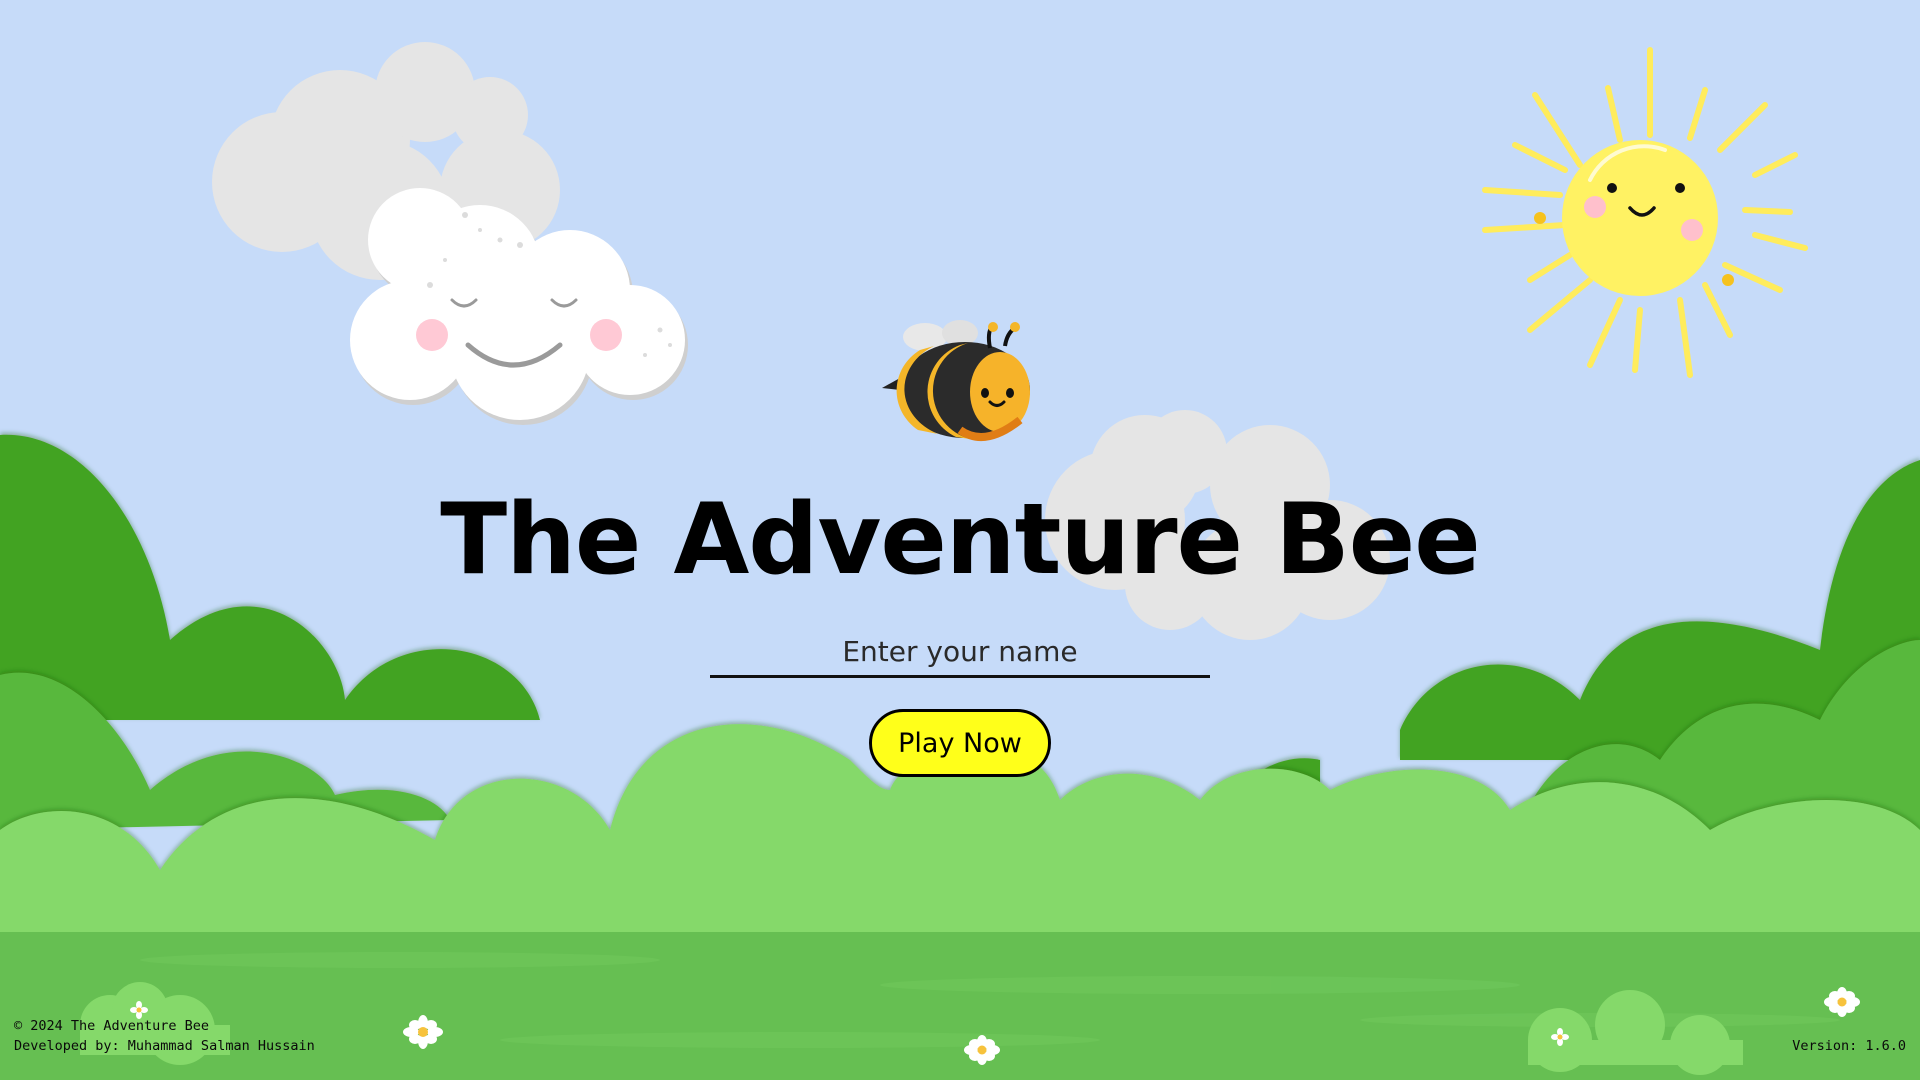 The image size is (1920, 1080). Describe the element at coordinates (960, 653) in the screenshot. I see `player-name-input` at that location.